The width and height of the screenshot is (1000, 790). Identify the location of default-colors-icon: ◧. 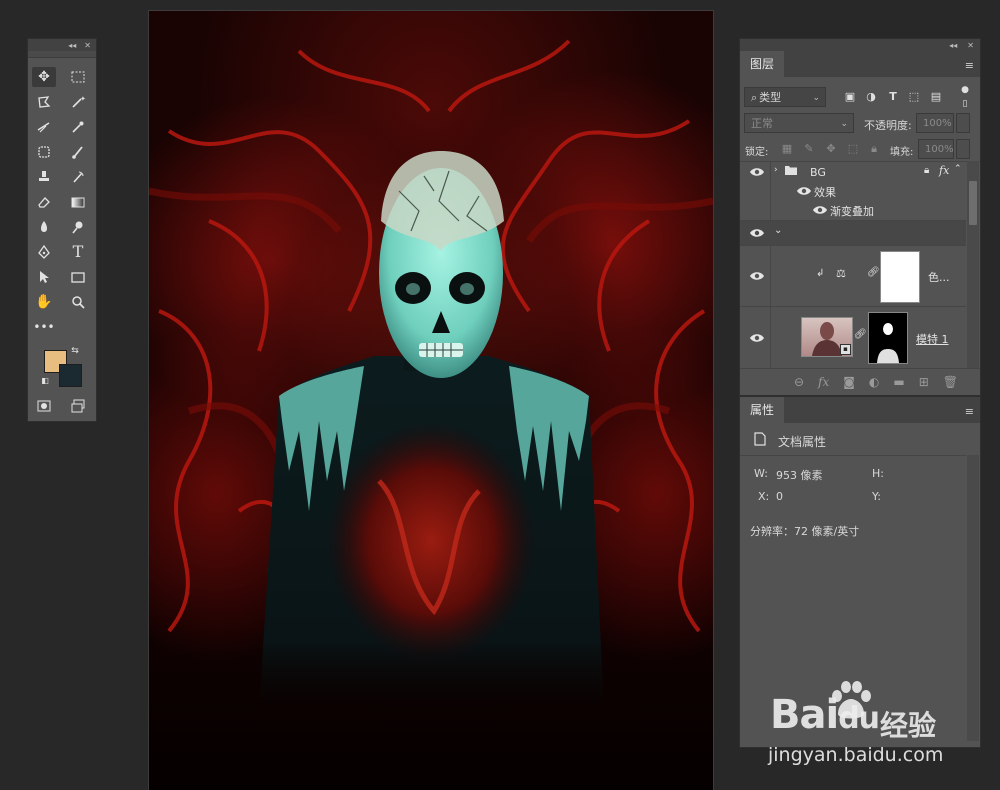
(45, 381).